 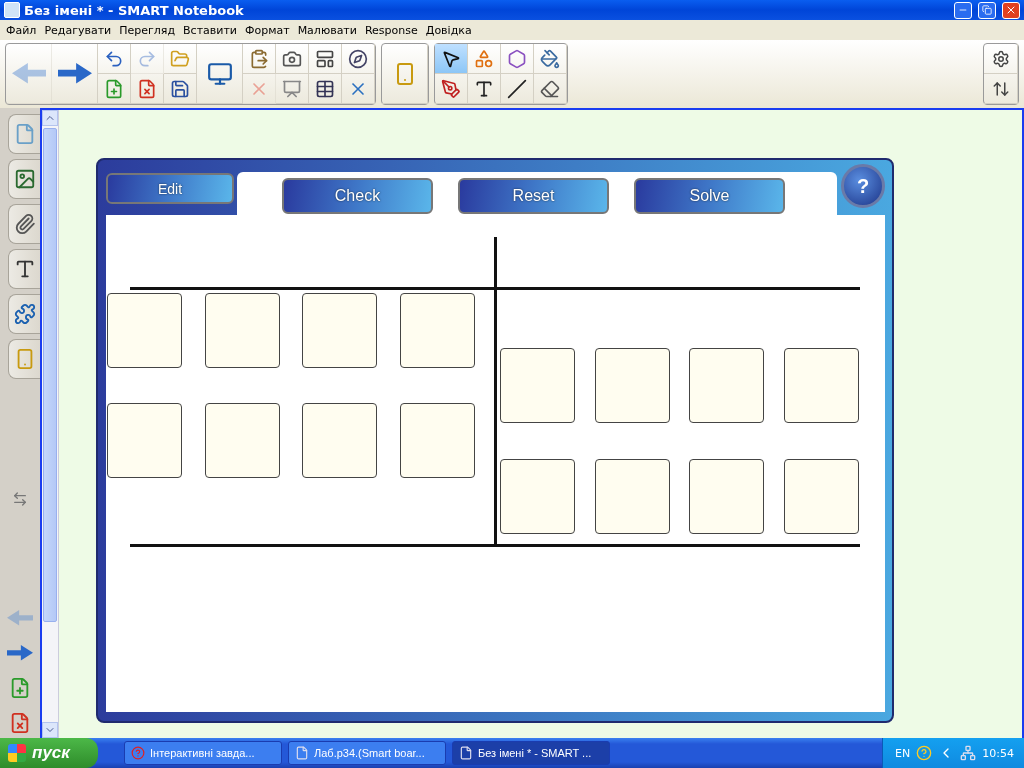 I want to click on menu-item: Малювати, so click(x=327, y=30).